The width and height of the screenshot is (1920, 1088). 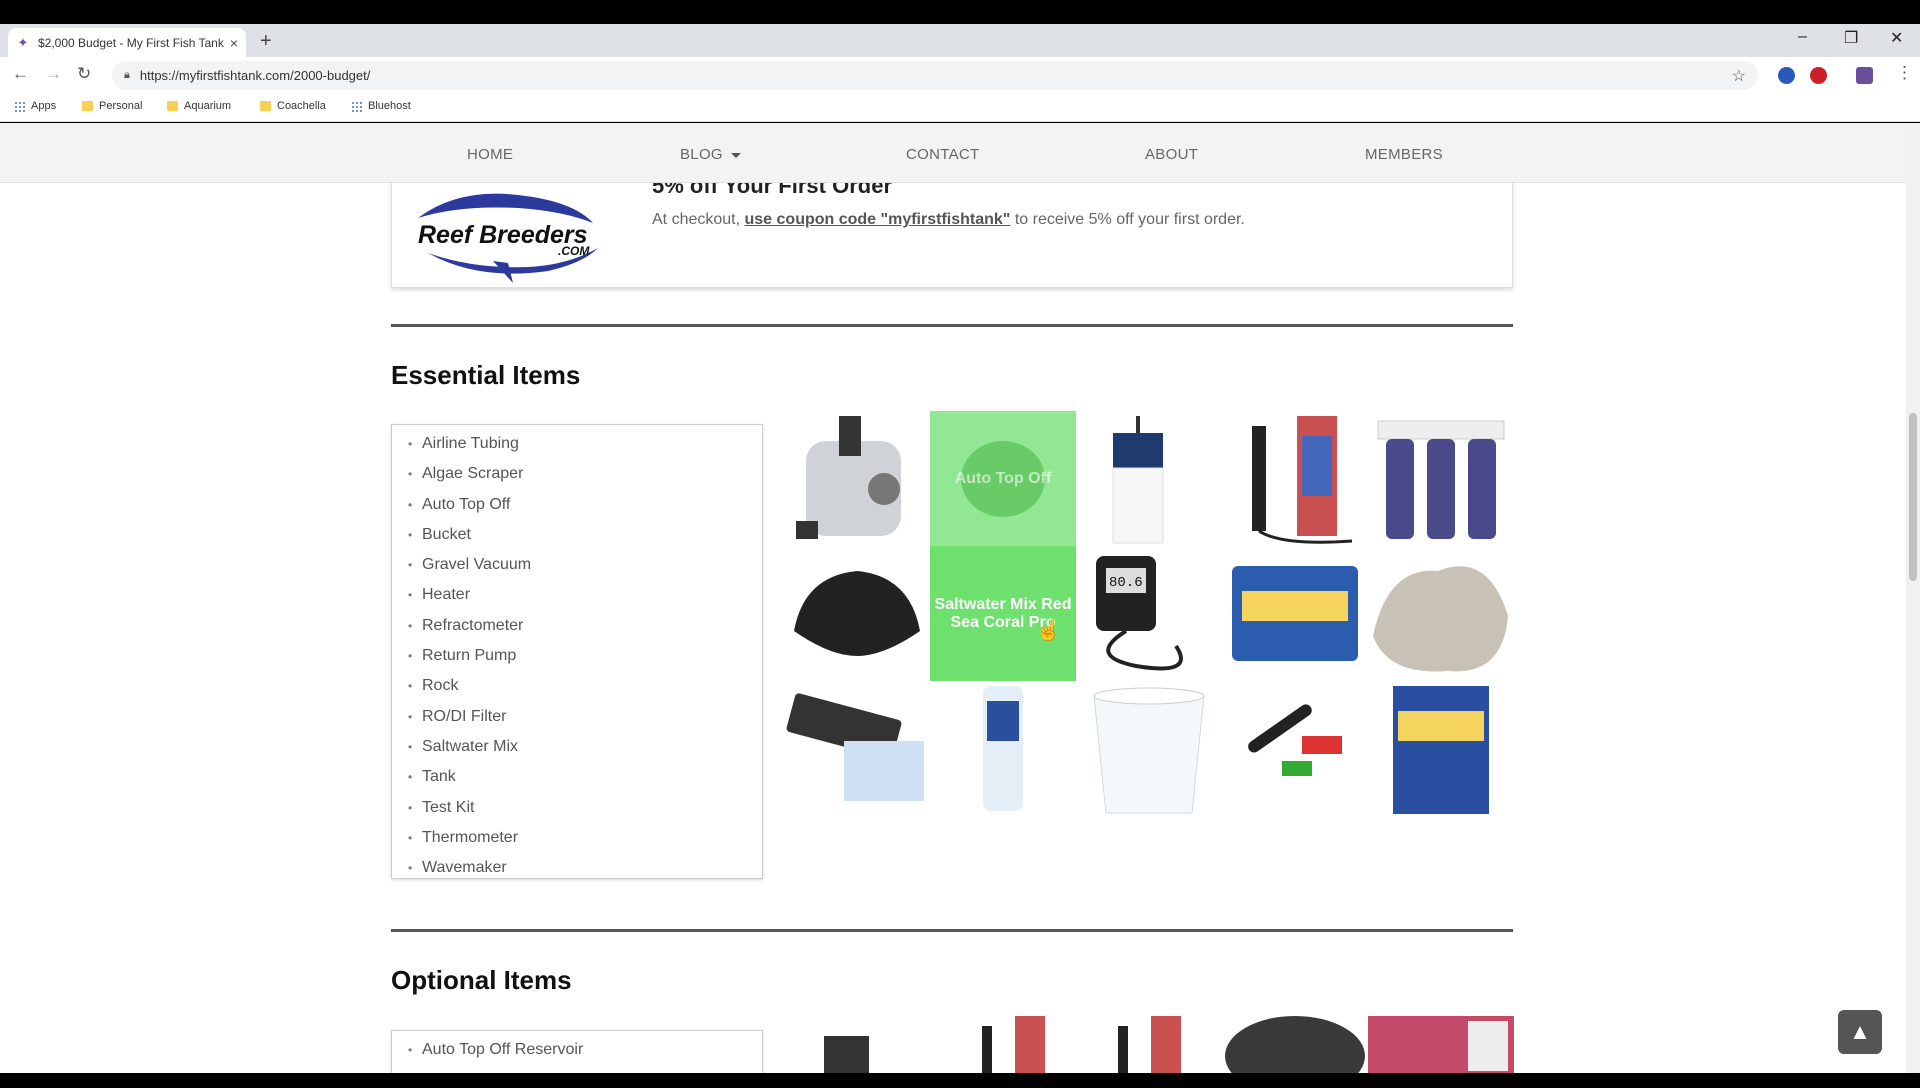 What do you see at coordinates (585, 478) in the screenshot?
I see `list-item: Algae Scraper` at bounding box center [585, 478].